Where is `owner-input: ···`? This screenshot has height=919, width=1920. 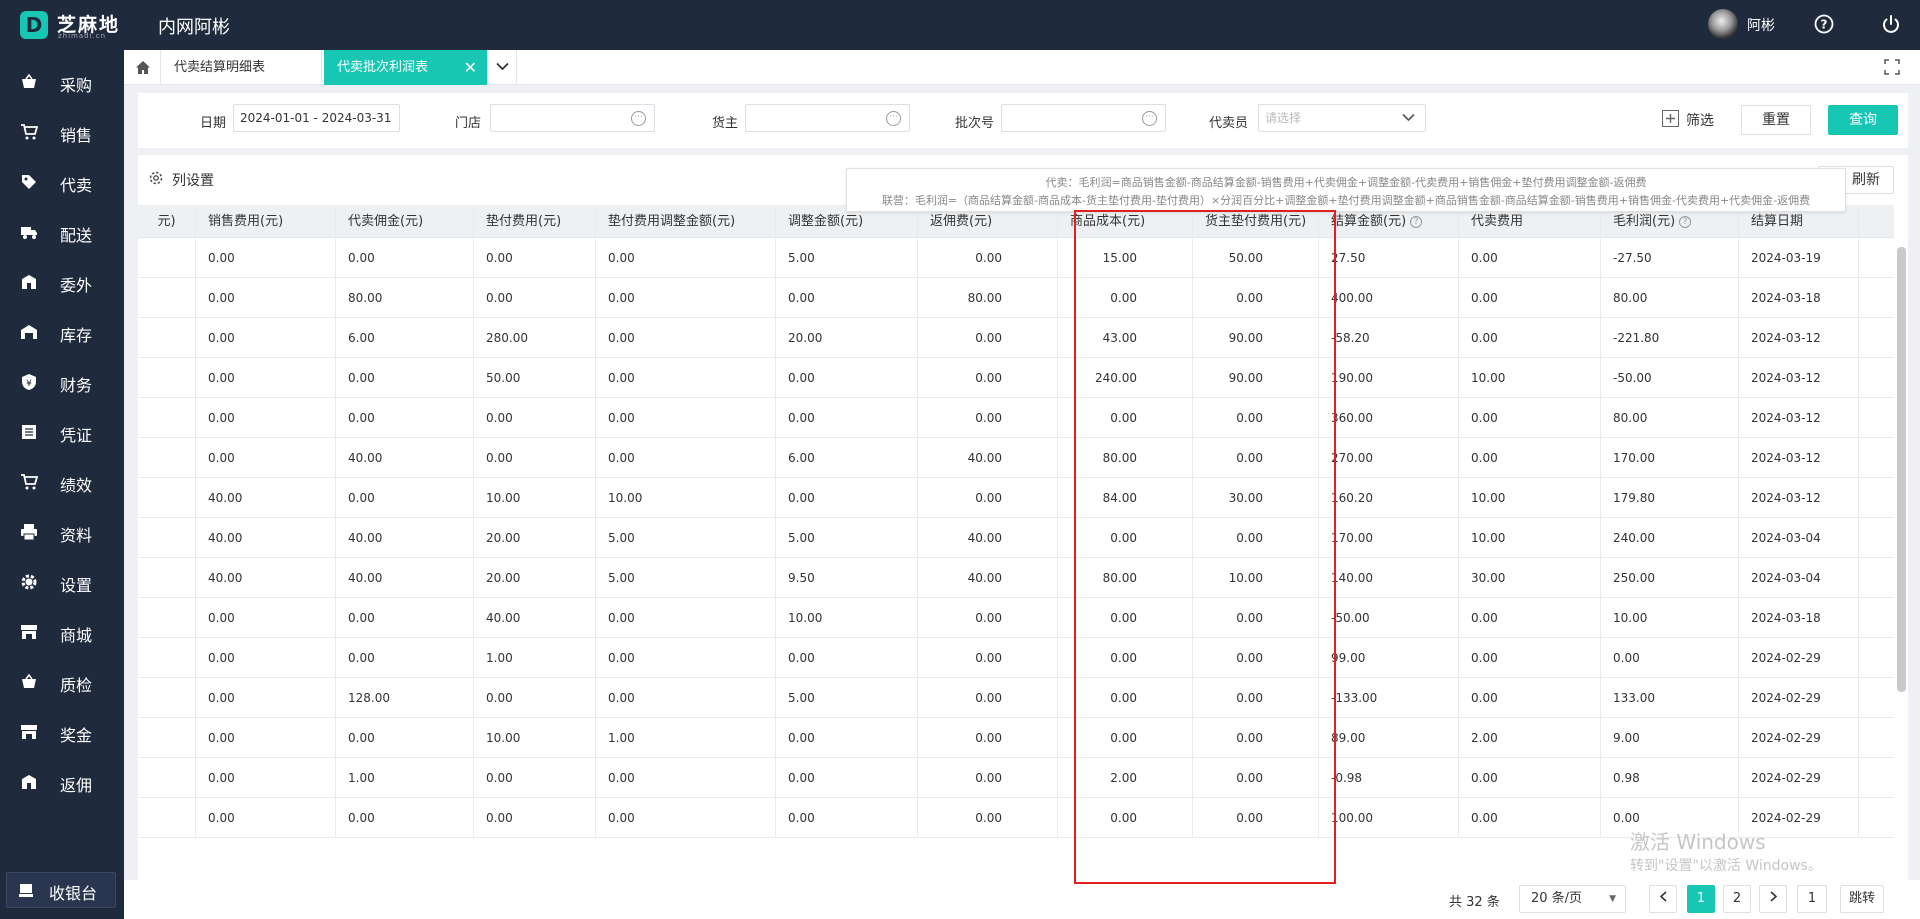
owner-input: ··· is located at coordinates (827, 118).